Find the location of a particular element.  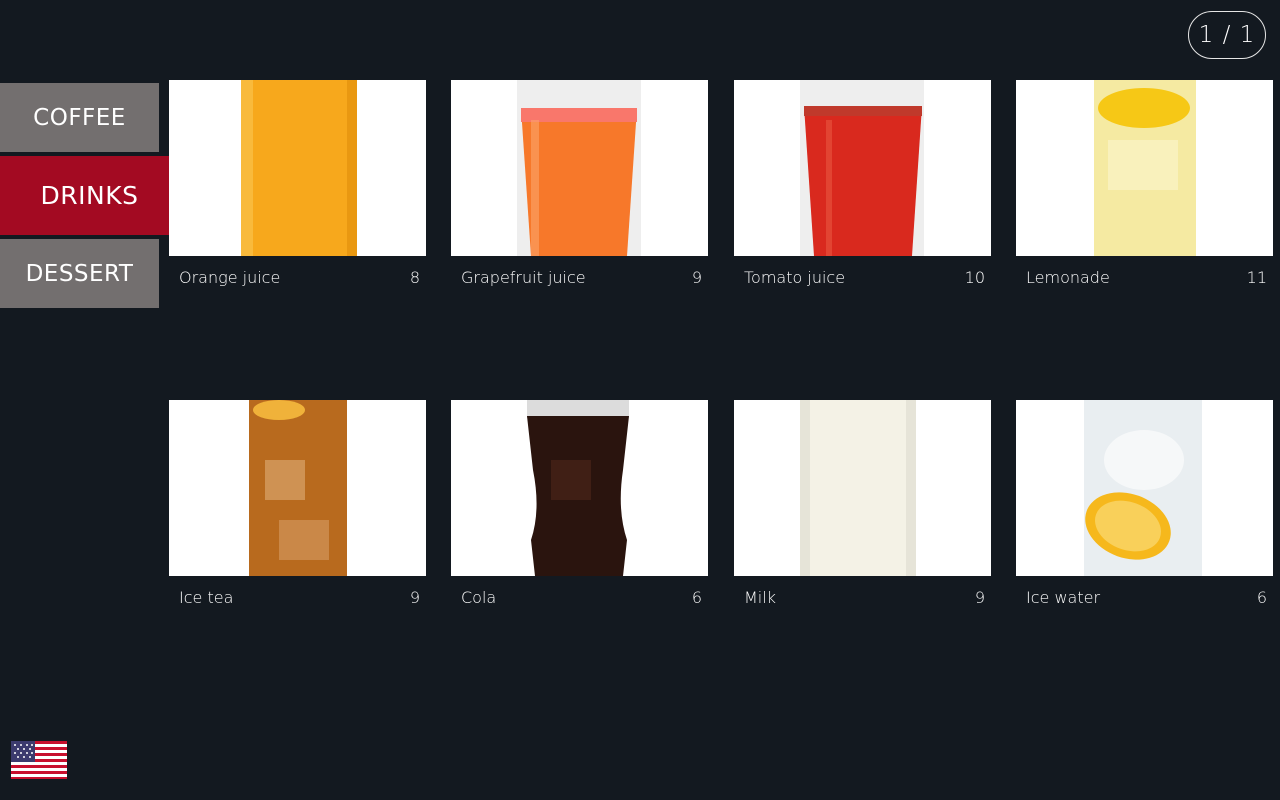

product-name: Milk is located at coordinates (760, 597).